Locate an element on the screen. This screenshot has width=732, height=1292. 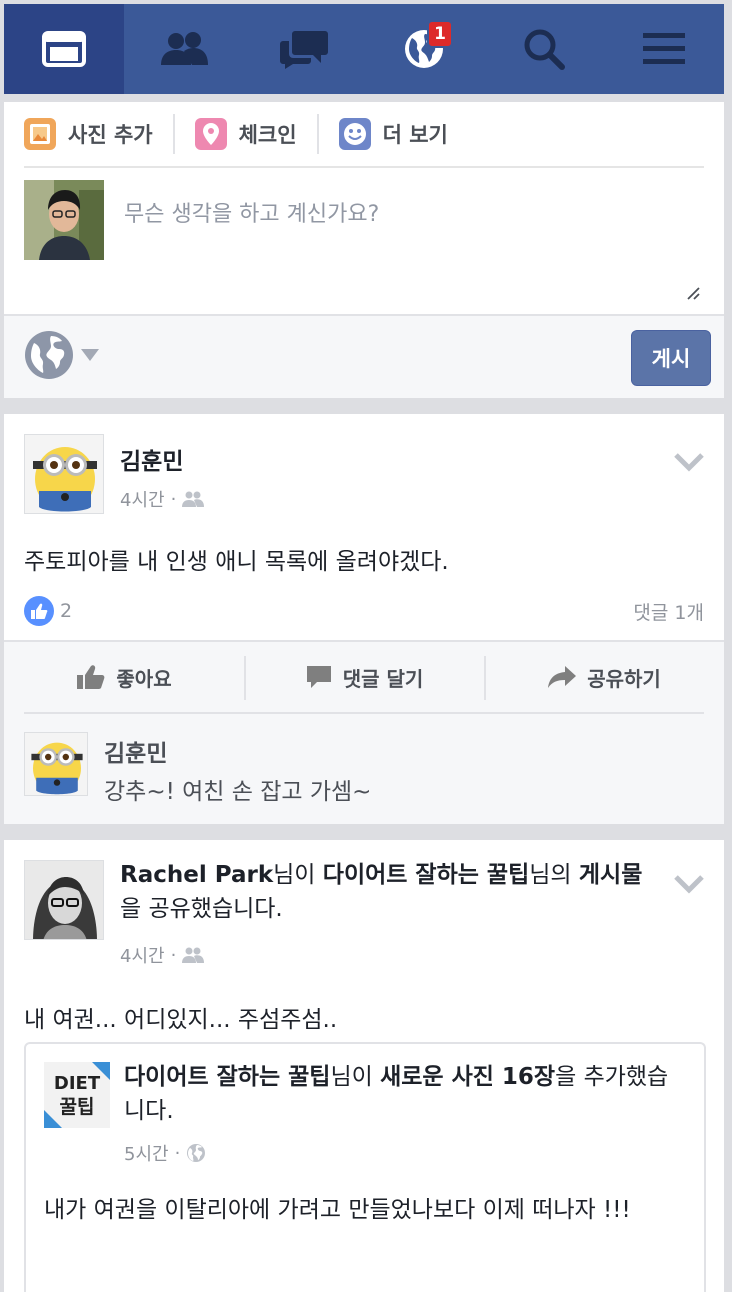
add-photo-button: 사진 추가 is located at coordinates (88, 134).